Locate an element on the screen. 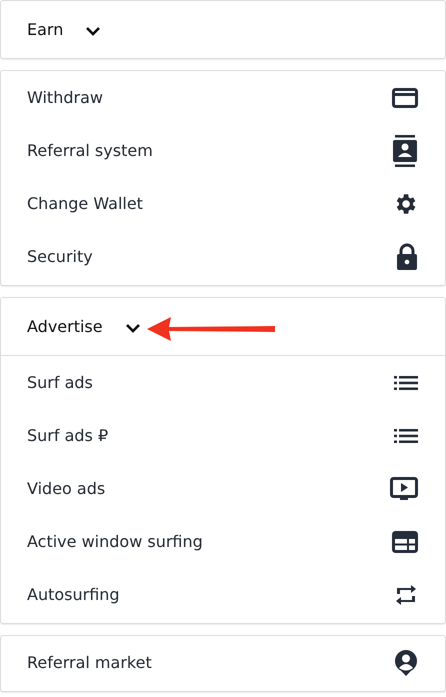 The width and height of the screenshot is (446, 697). menu-item: Video ads is located at coordinates (223, 488).